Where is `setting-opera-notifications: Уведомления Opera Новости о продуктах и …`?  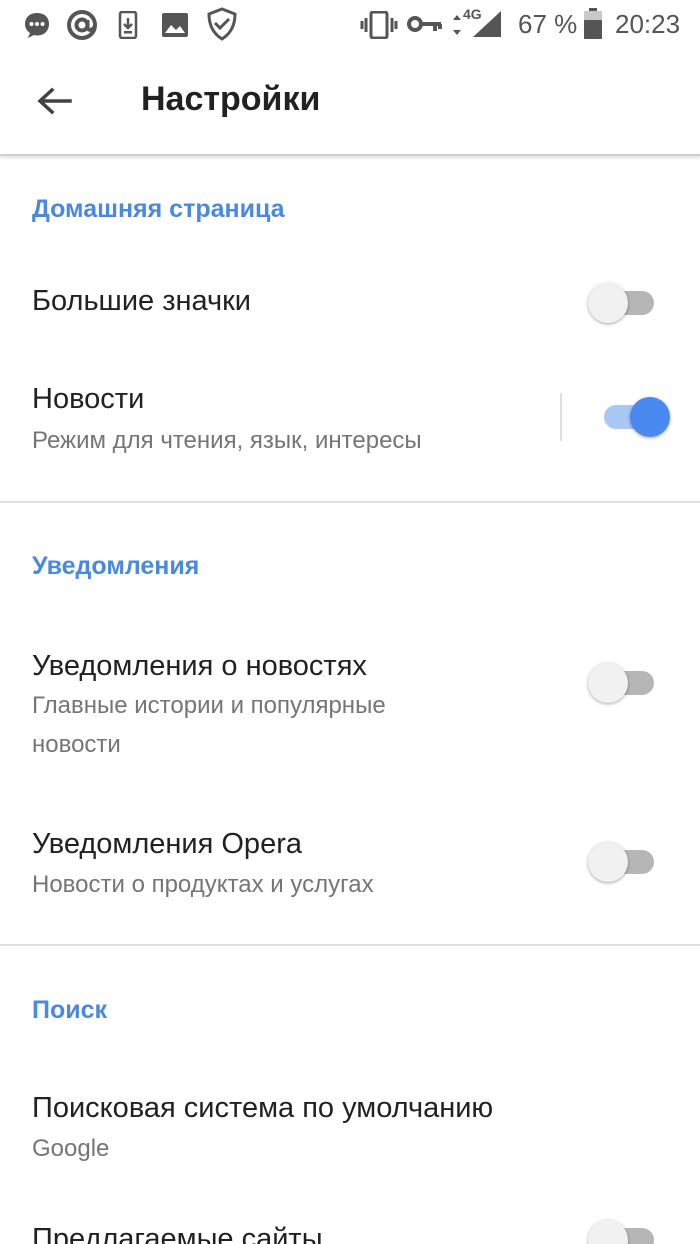
setting-opera-notifications: Уведомления Opera Новости о продуктах и … is located at coordinates (350, 867).